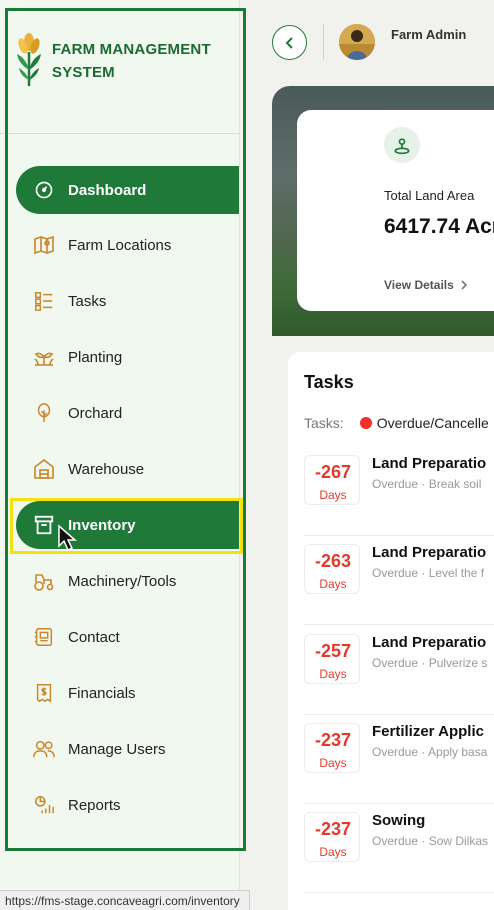 The height and width of the screenshot is (910, 494). Describe the element at coordinates (127, 357) in the screenshot. I see `sidebar-item-planting: Planting` at that location.